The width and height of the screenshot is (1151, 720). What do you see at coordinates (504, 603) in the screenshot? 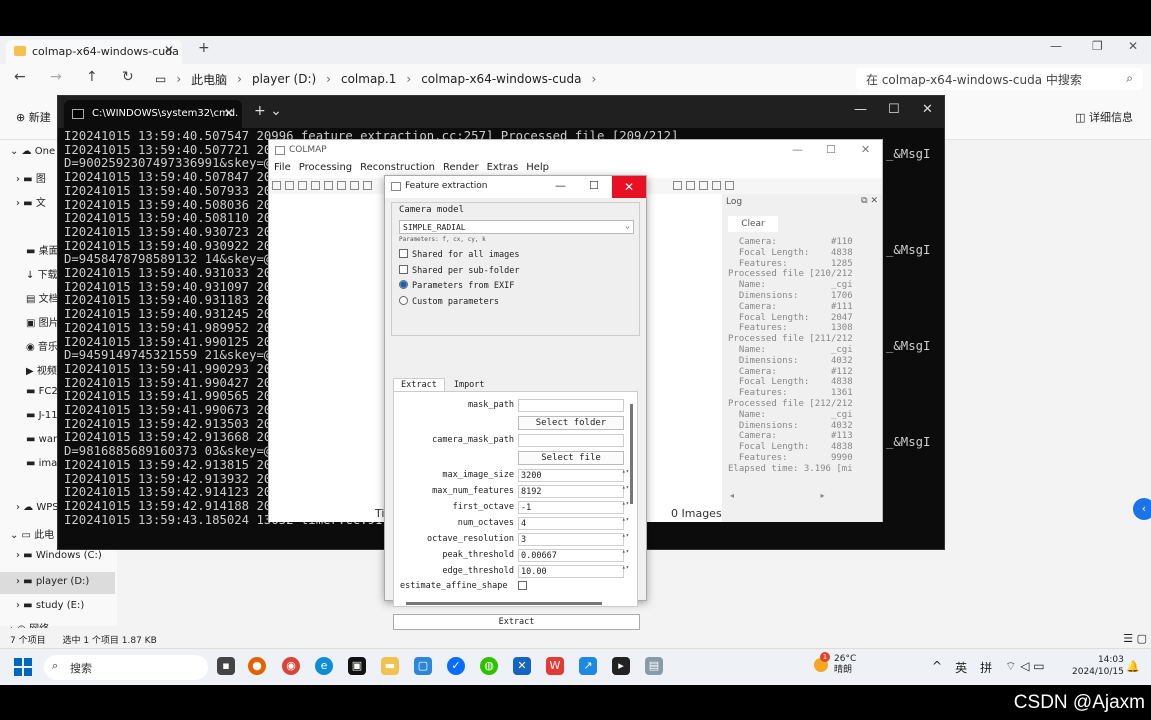
I see `horizontal-scrollbar` at bounding box center [504, 603].